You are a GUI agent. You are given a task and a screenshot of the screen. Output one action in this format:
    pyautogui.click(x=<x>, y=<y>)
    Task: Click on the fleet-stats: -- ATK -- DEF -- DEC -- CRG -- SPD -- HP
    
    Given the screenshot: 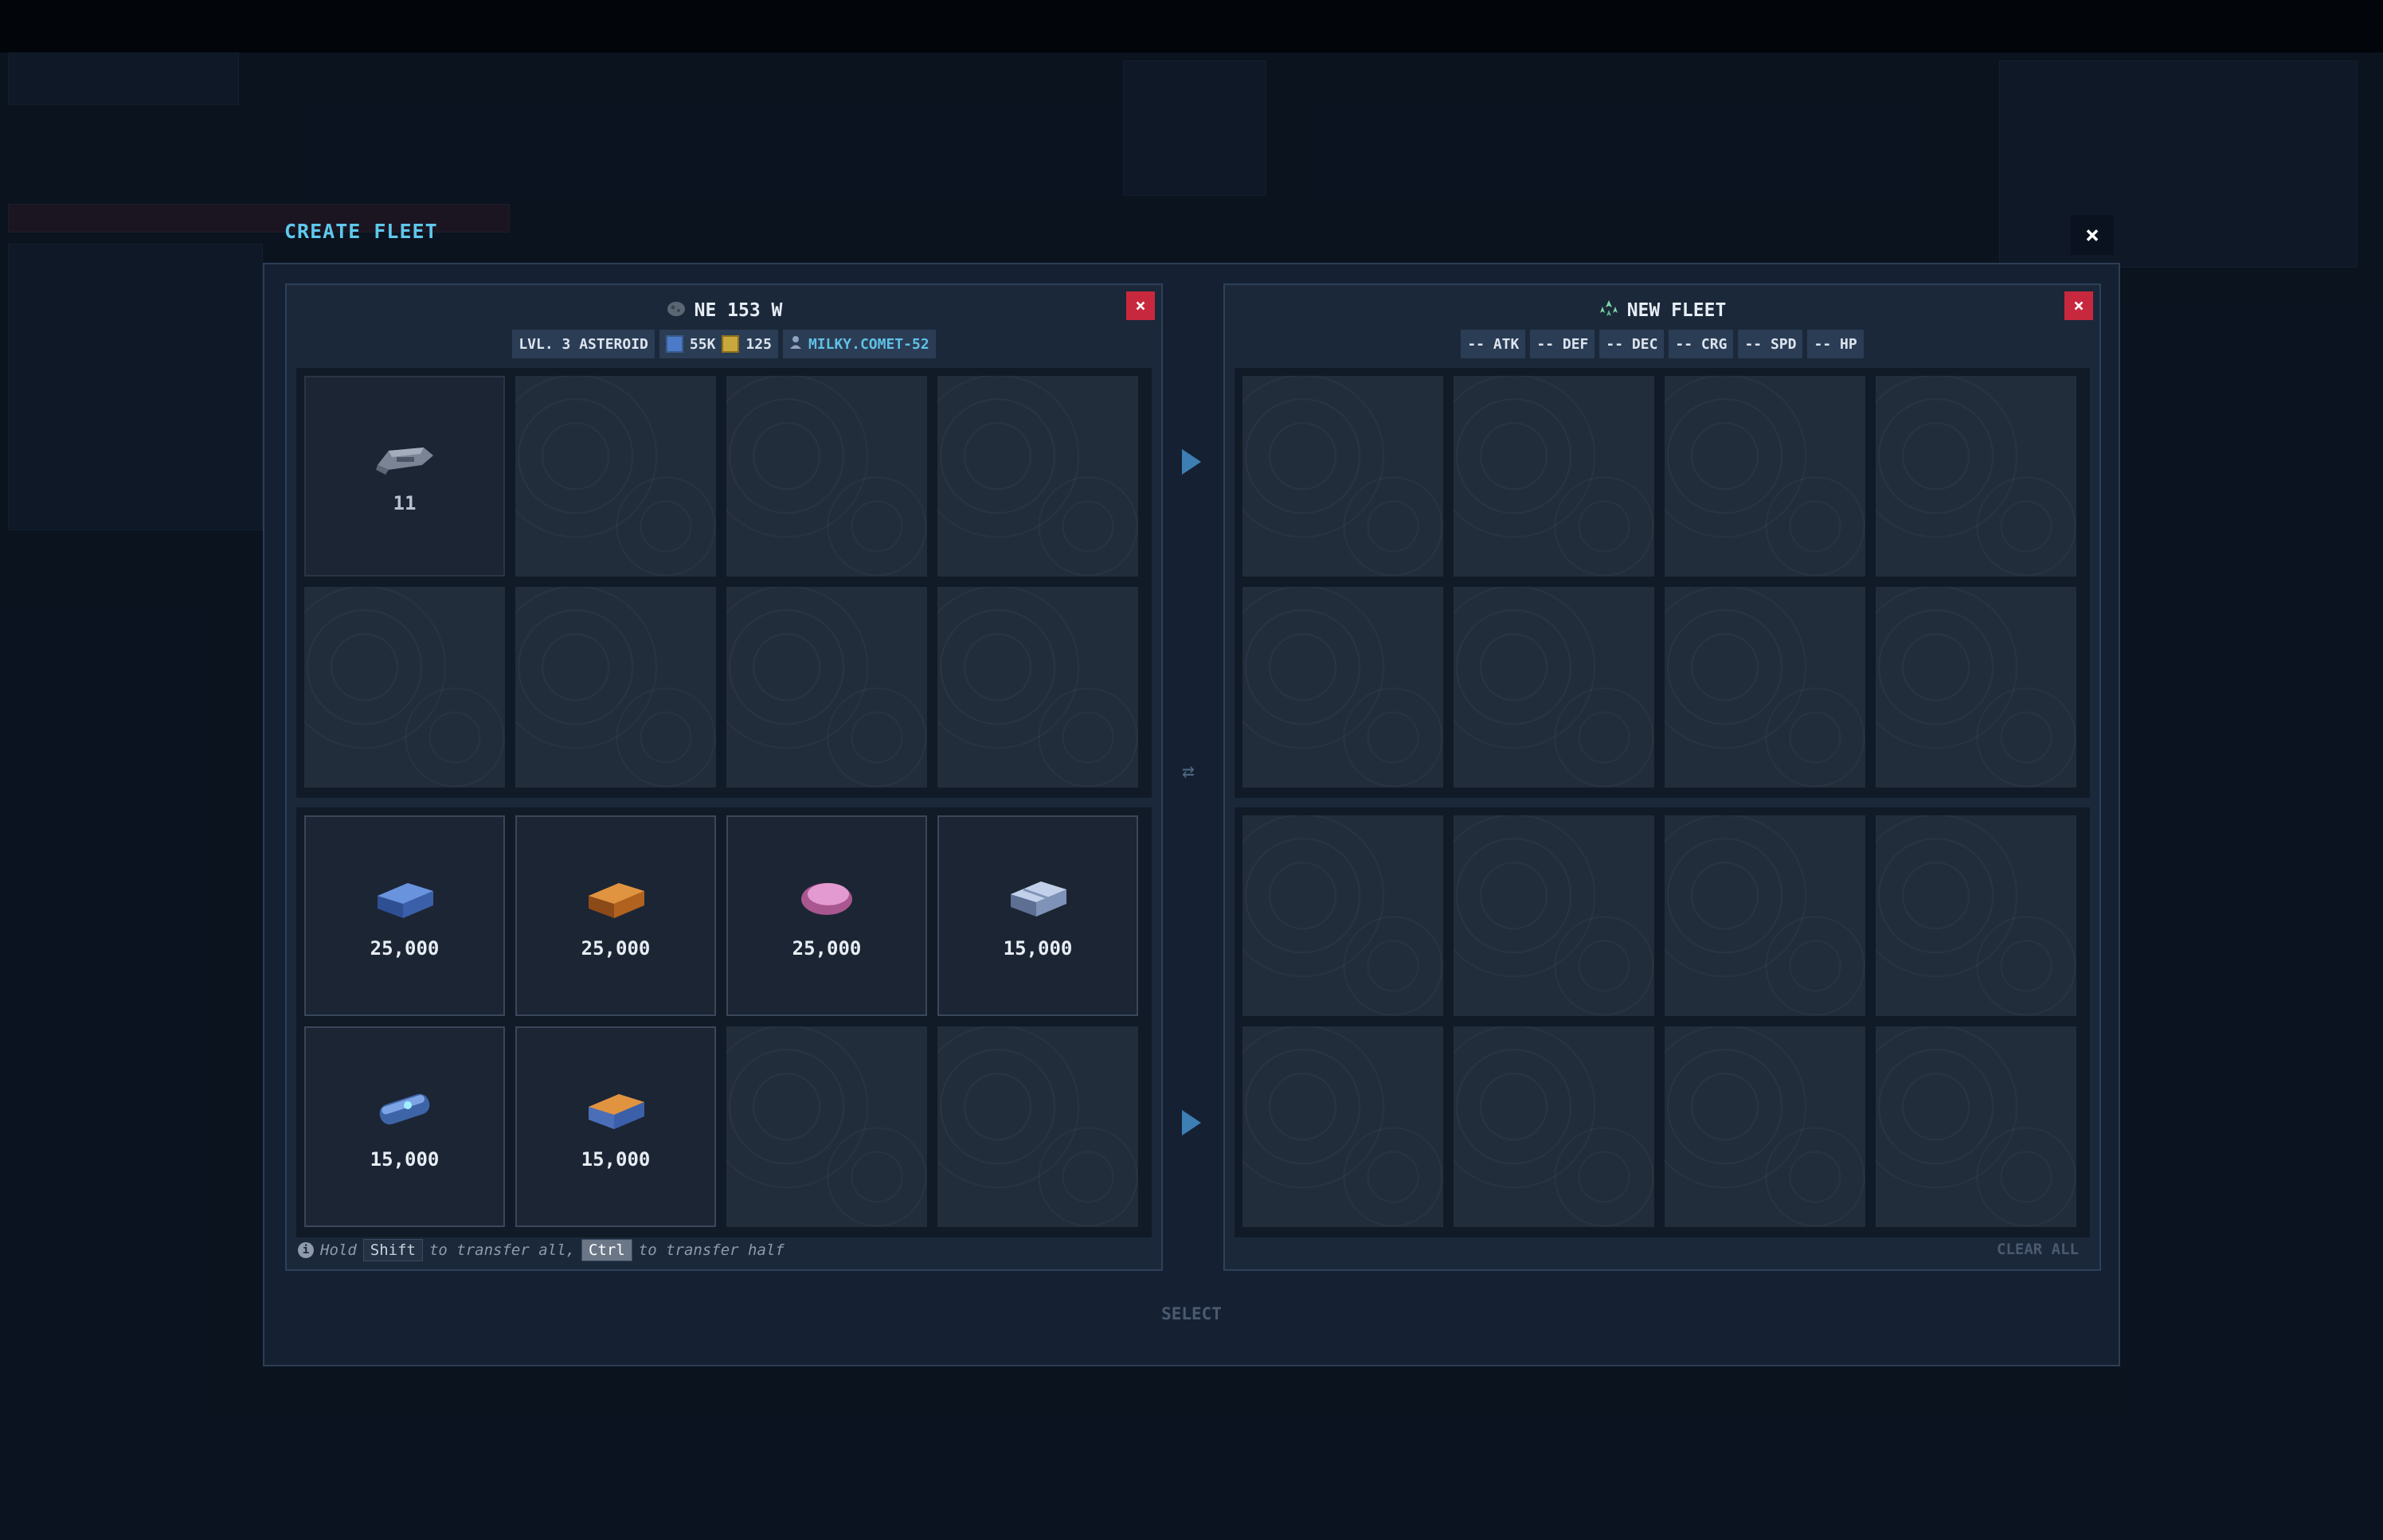 What is the action you would take?
    pyautogui.click(x=1662, y=344)
    